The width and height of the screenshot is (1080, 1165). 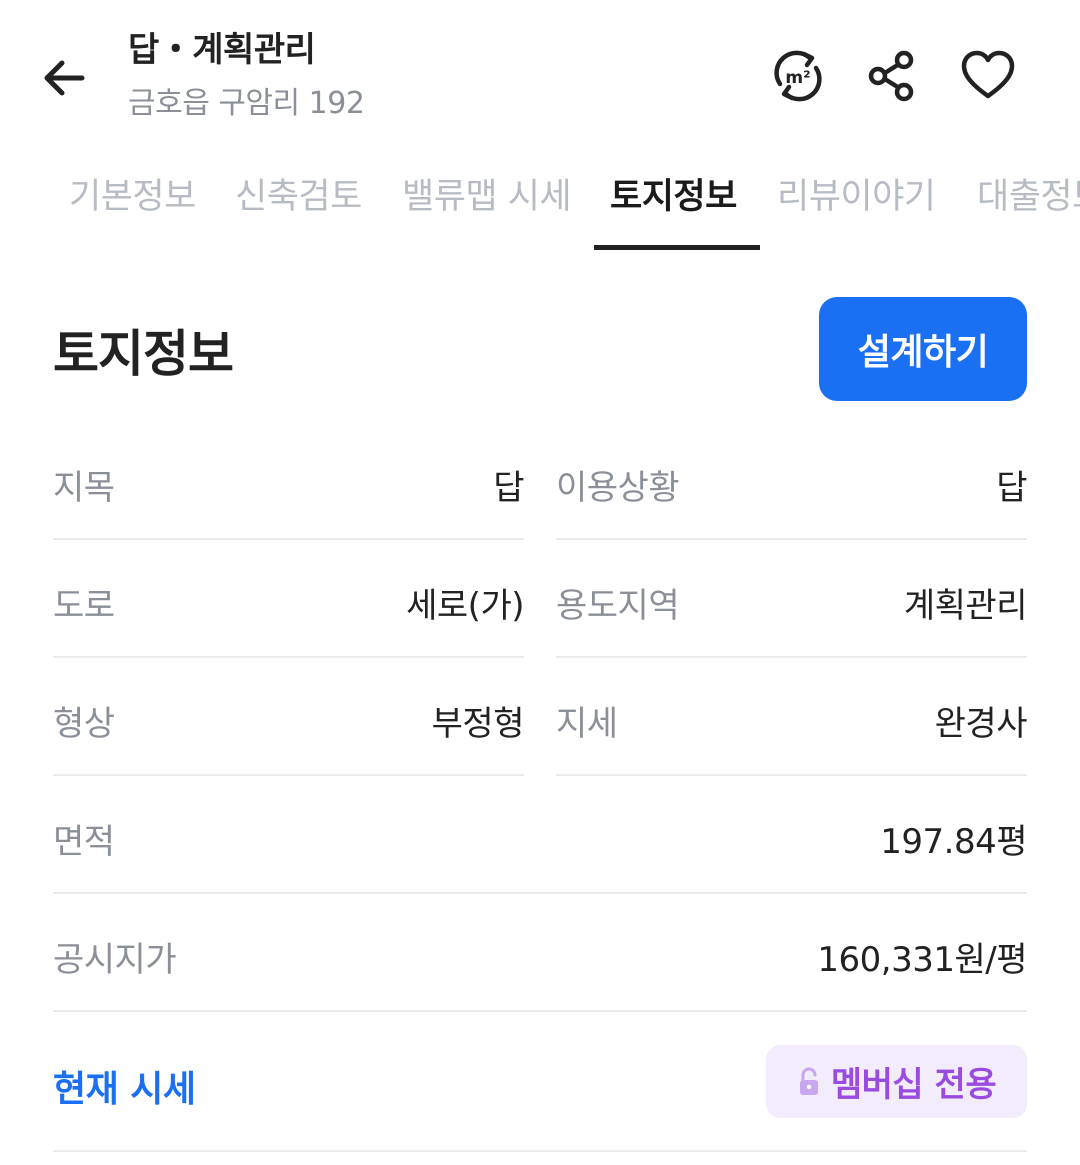 I want to click on area-unit-toggle-button: m², so click(x=798, y=76).